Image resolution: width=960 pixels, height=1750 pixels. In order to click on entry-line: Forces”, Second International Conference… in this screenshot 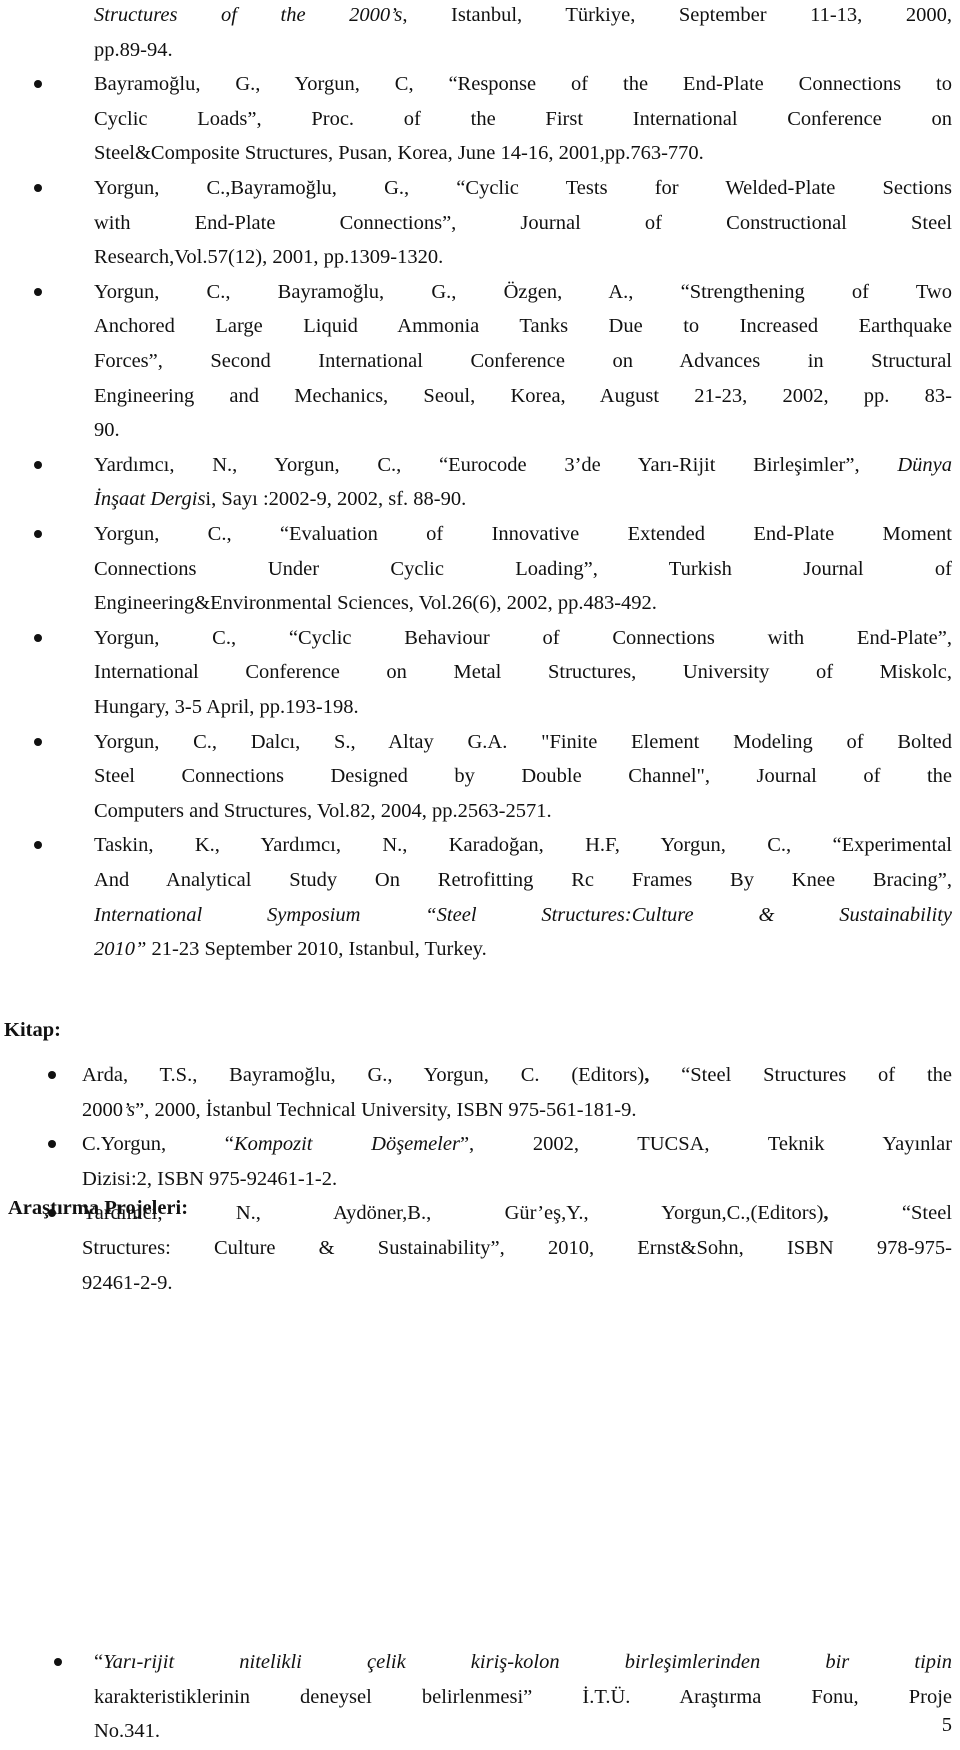, I will do `click(523, 361)`.